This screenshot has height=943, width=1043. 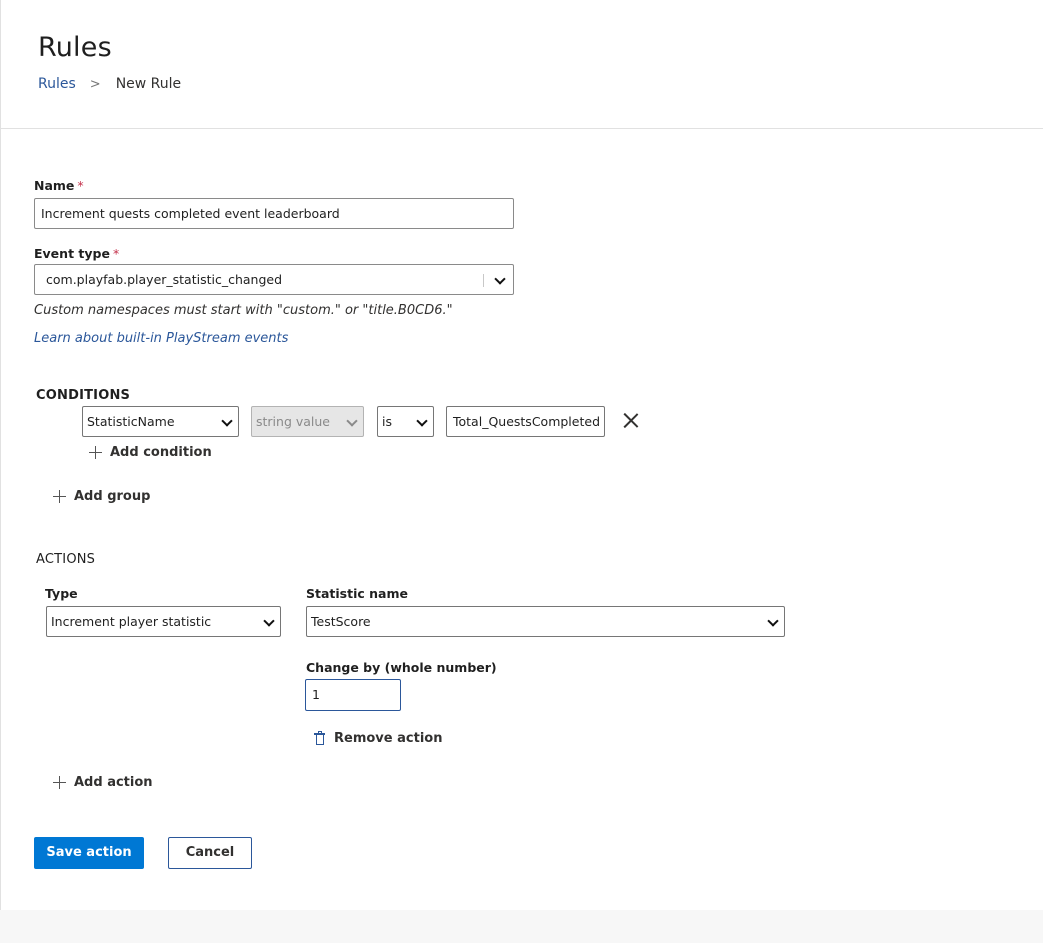 I want to click on remove-action-button: Remove action, so click(x=378, y=738).